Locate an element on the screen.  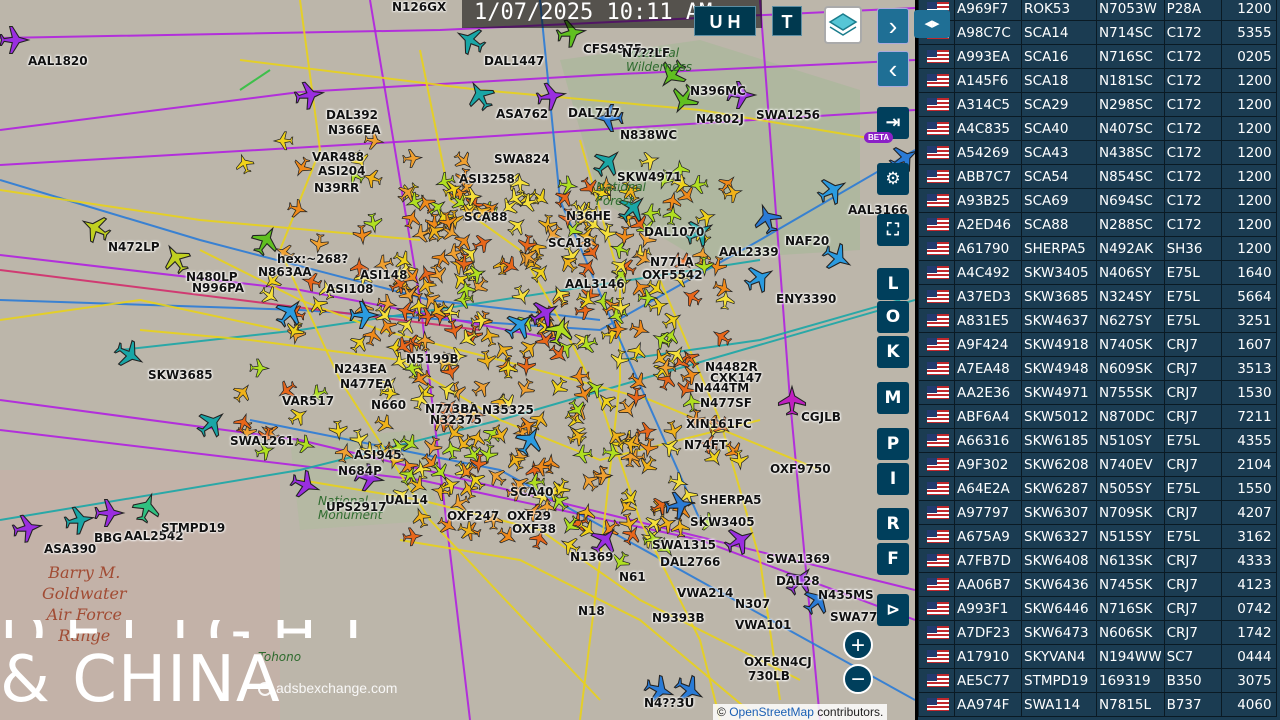
aircraft-label: UPS2917 is located at coordinates (356, 507).